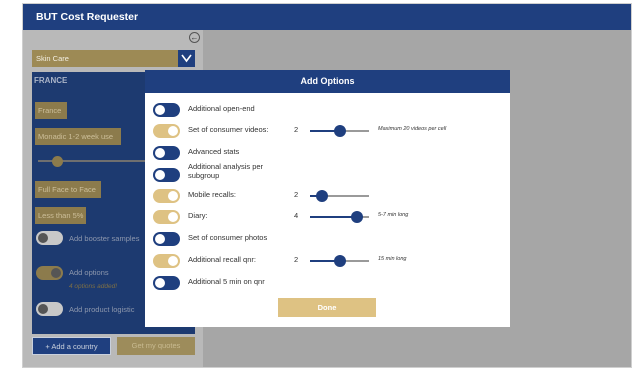  I want to click on country-title: FRANCE, so click(51, 80).